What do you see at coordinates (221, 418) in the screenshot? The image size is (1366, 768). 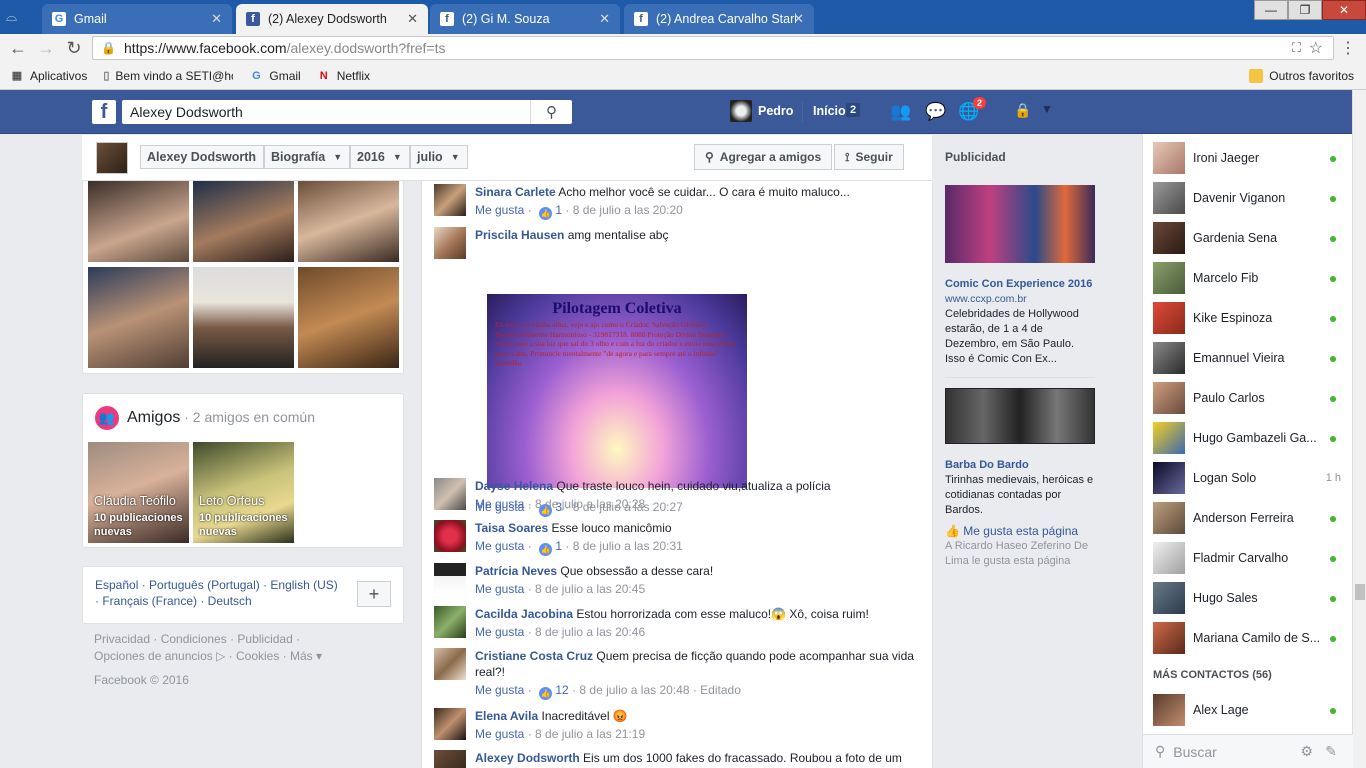 I see `friends-title: Amigos · 2 amigos en común` at bounding box center [221, 418].